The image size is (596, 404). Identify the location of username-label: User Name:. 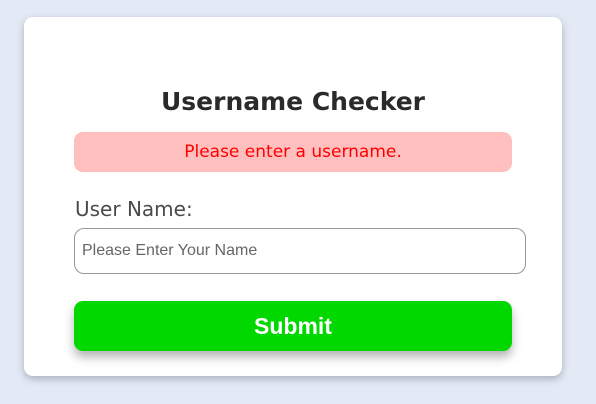
(134, 209).